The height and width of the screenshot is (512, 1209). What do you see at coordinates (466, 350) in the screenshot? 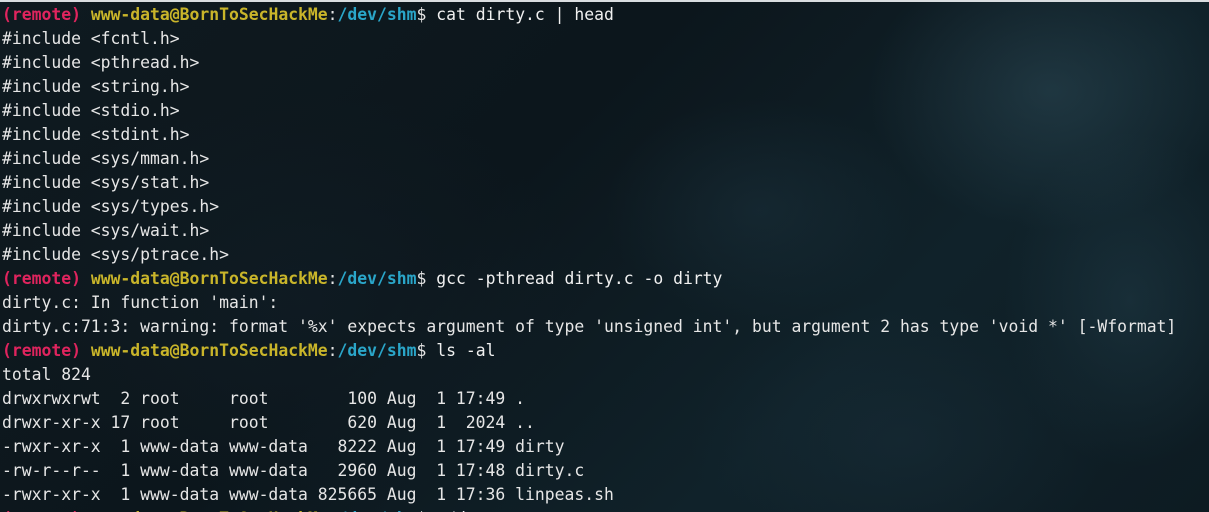
I see `command-text: ls -al` at bounding box center [466, 350].